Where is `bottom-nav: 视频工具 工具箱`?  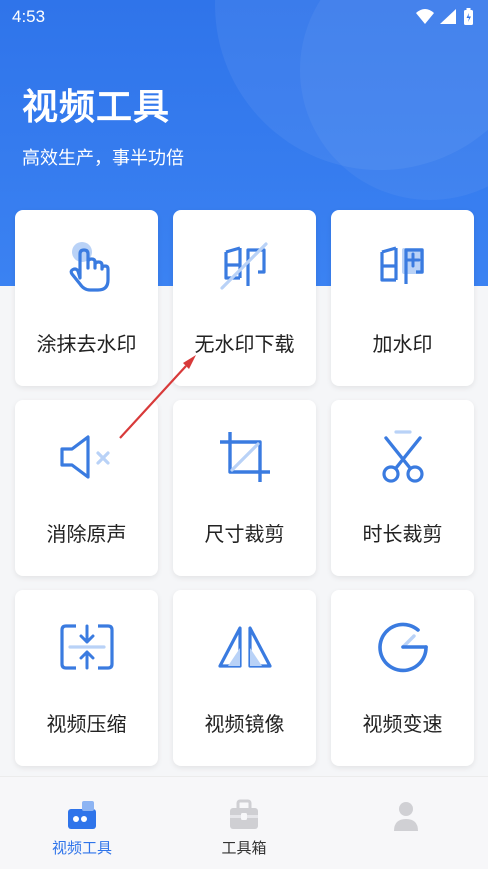 bottom-nav: 视频工具 工具箱 is located at coordinates (244, 822).